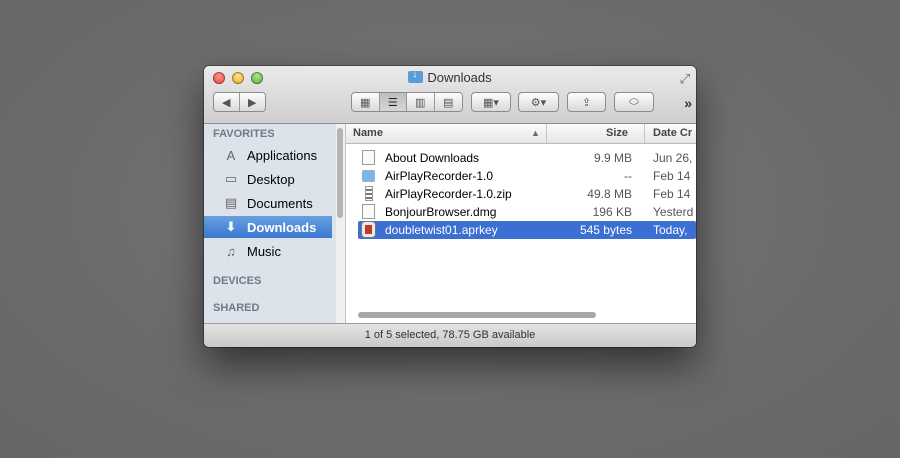 The image size is (900, 458). What do you see at coordinates (244, 134) in the screenshot?
I see `sidebar-header-favorites: FAVORITES` at bounding box center [244, 134].